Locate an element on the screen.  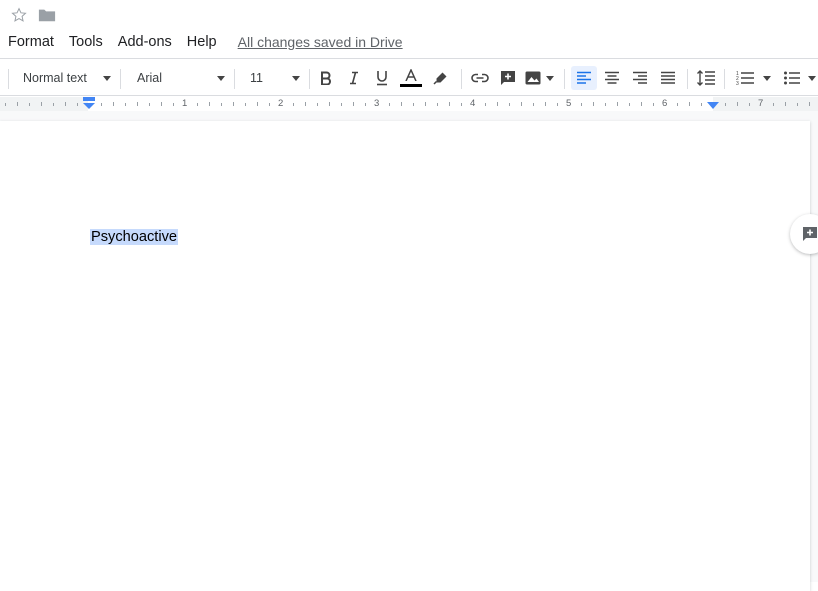
align-center-icon is located at coordinates (612, 77).